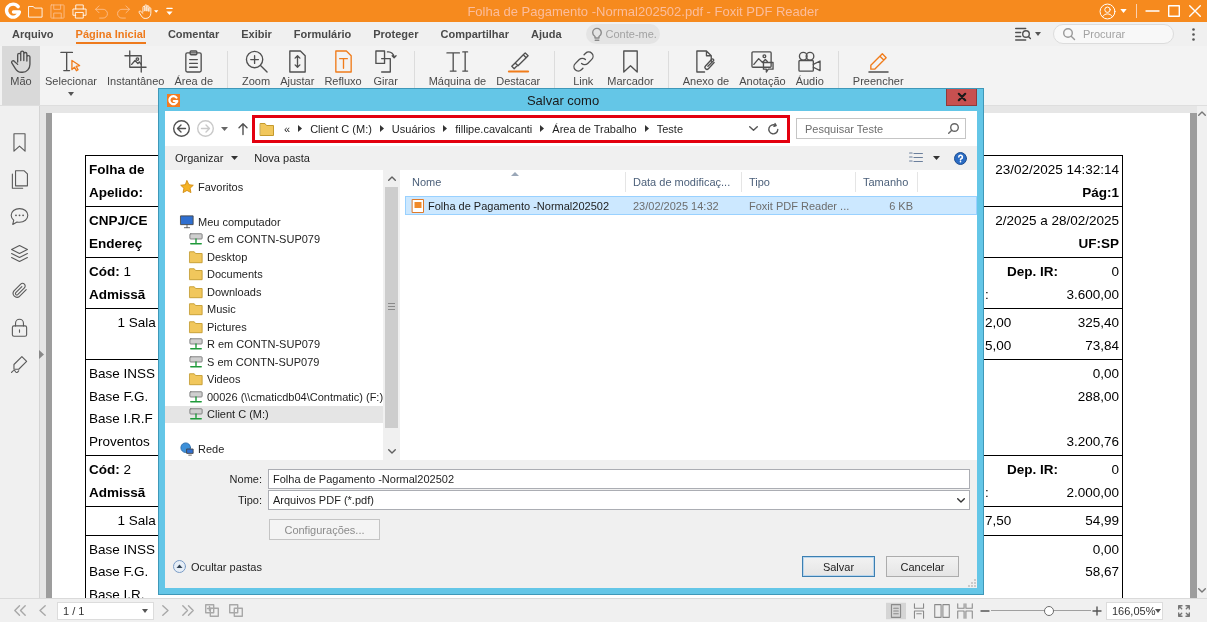  Describe the element at coordinates (619, 500) in the screenshot. I see `file-type-dropdown: Arquivos PDF (*.pdf)` at that location.